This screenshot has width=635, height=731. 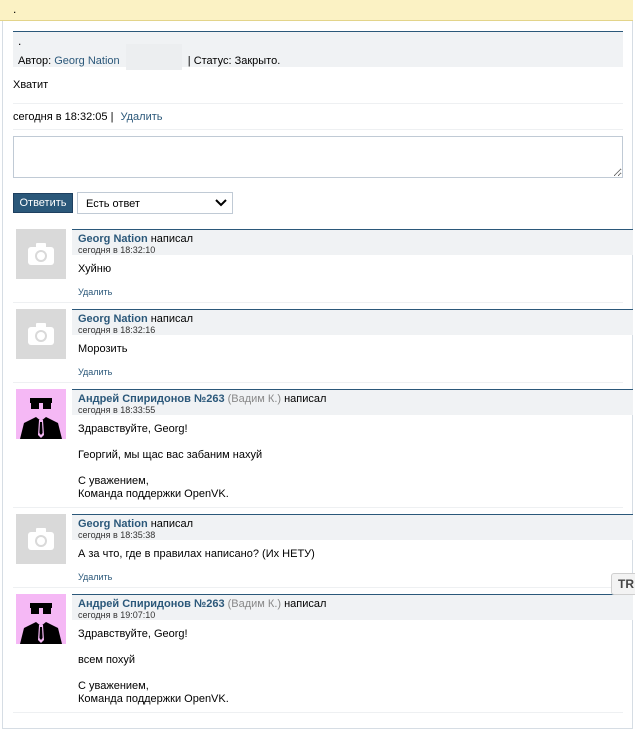 What do you see at coordinates (117, 535) in the screenshot?
I see `comment-date: сегодня в 18:35:38` at bounding box center [117, 535].